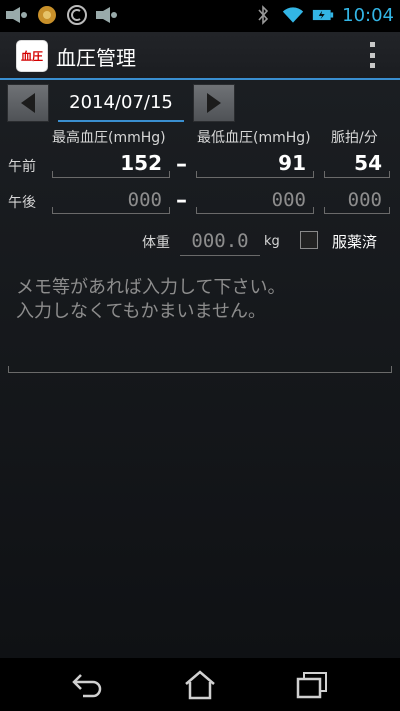 The height and width of the screenshot is (711, 400). What do you see at coordinates (254, 138) in the screenshot?
I see `diastolic-header: 最低血圧(mmHg)` at bounding box center [254, 138].